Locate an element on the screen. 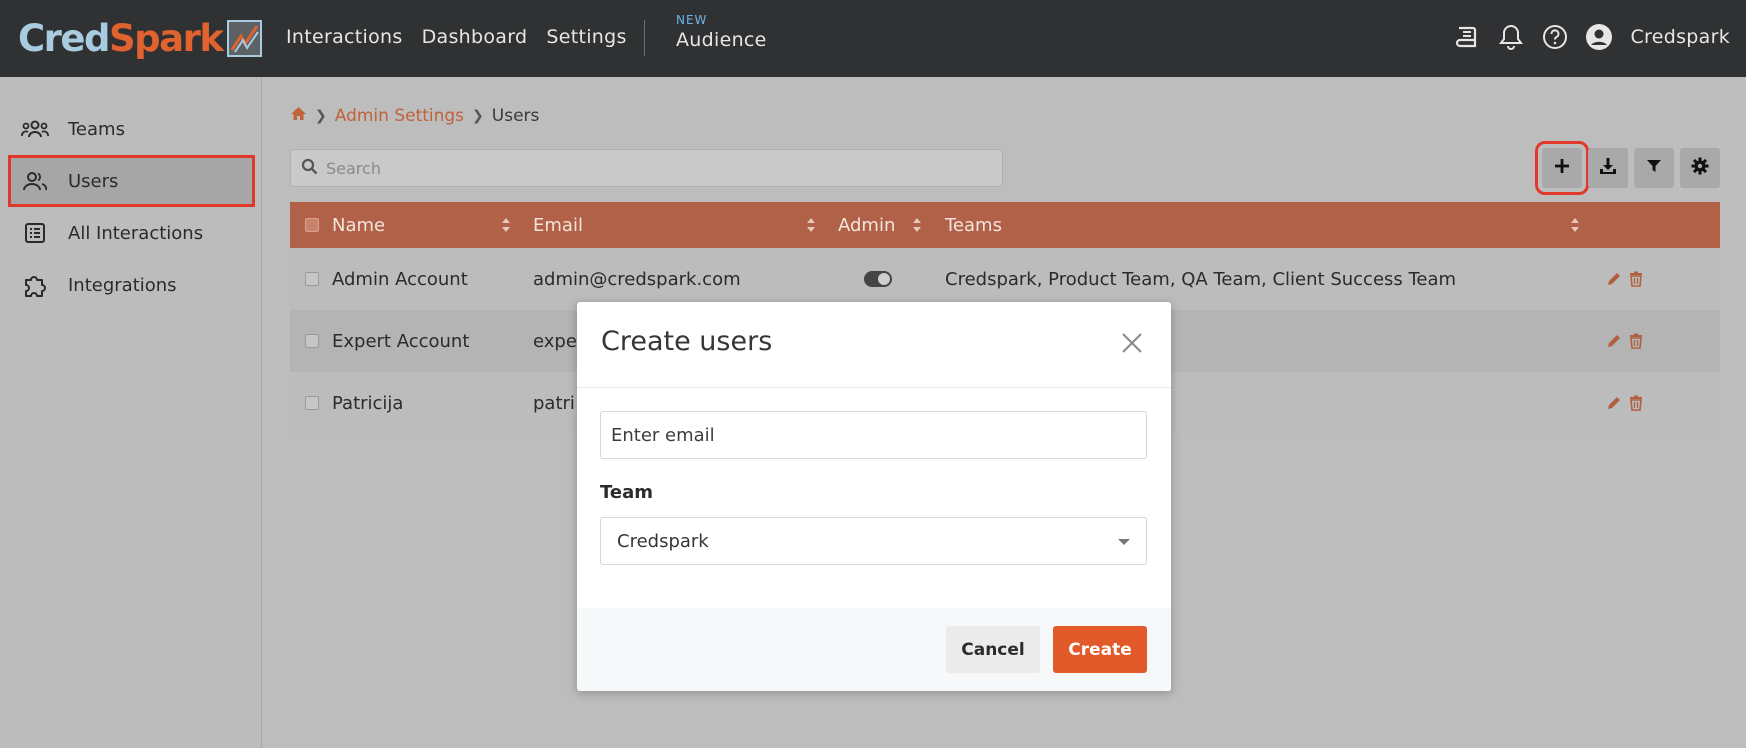 The width and height of the screenshot is (1746, 748). main-nav: Interactions Dashboard Settings is located at coordinates (456, 37).